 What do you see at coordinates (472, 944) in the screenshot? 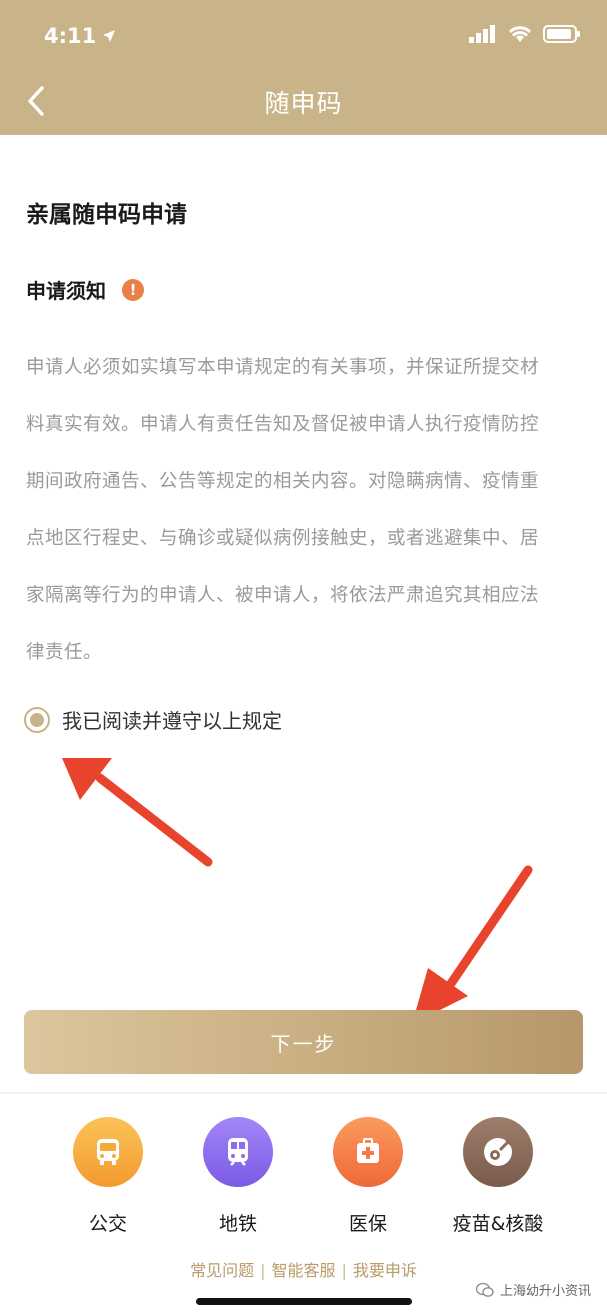
I see `annotation-arrow-next` at bounding box center [472, 944].